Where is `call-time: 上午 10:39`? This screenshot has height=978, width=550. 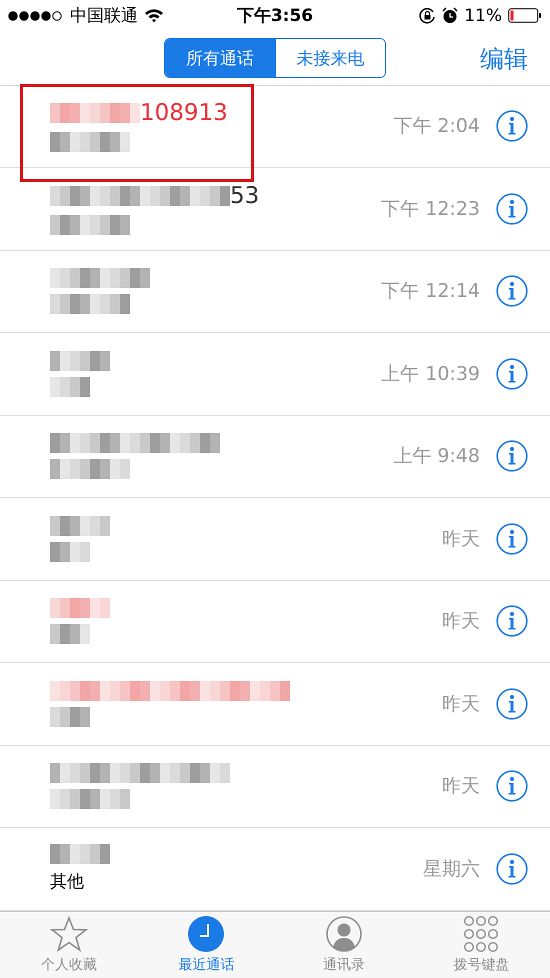 call-time: 上午 10:39 is located at coordinates (430, 374).